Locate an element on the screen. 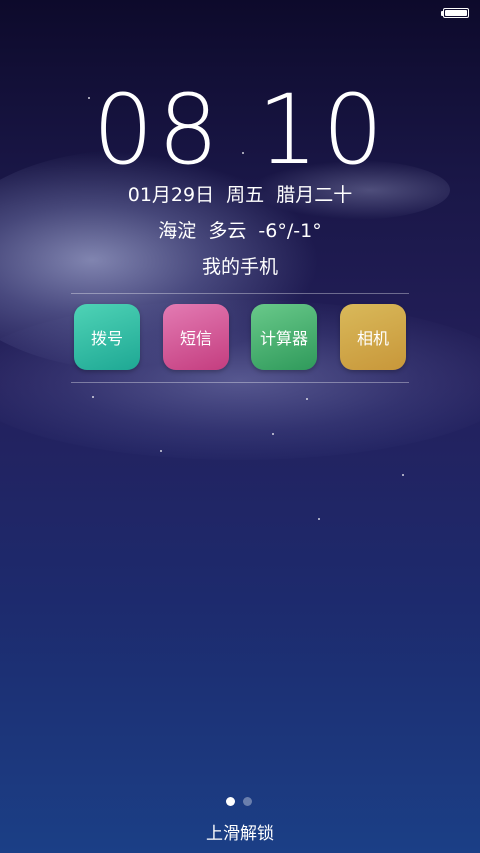 This screenshot has width=480, height=853. weather-text: 海淀 多云 -6°/-1° is located at coordinates (240, 231).